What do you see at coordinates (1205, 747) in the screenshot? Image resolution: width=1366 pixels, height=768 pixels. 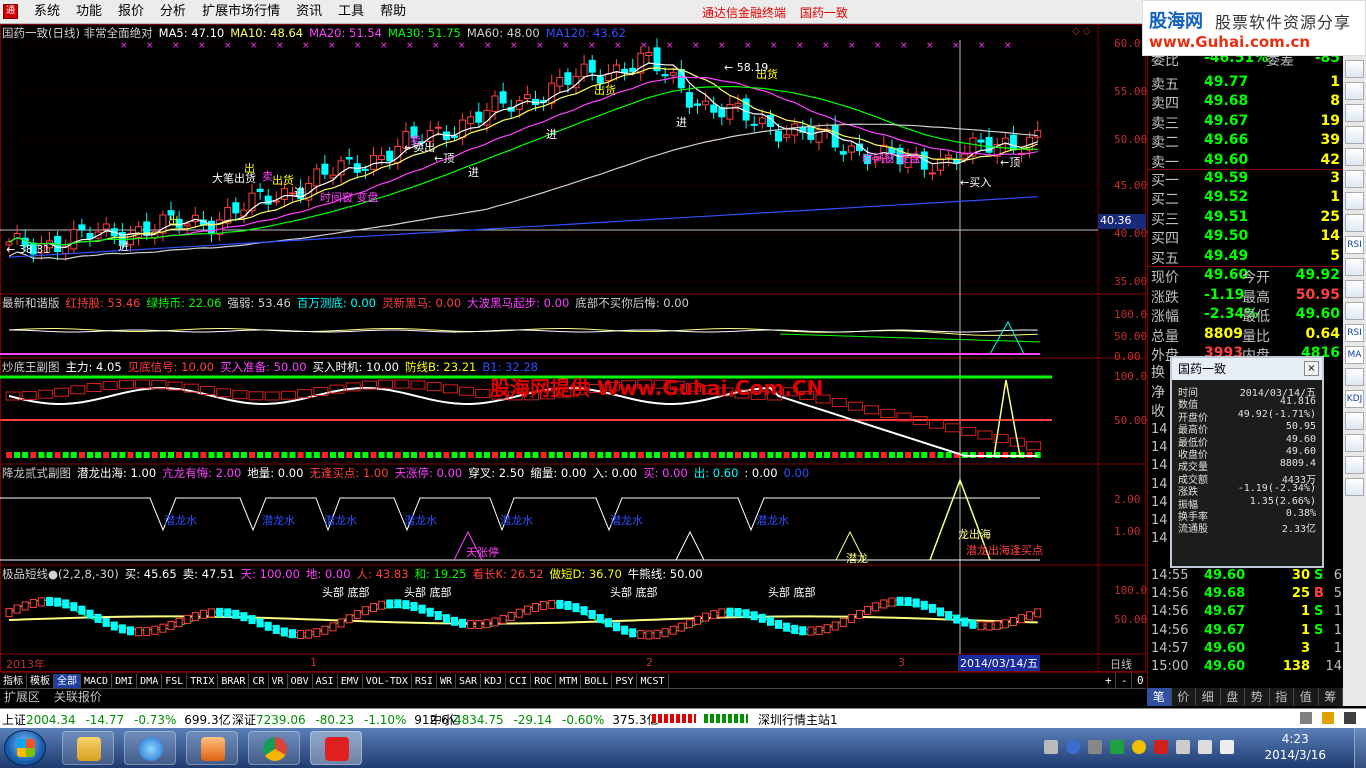 I see `network-icon` at bounding box center [1205, 747].